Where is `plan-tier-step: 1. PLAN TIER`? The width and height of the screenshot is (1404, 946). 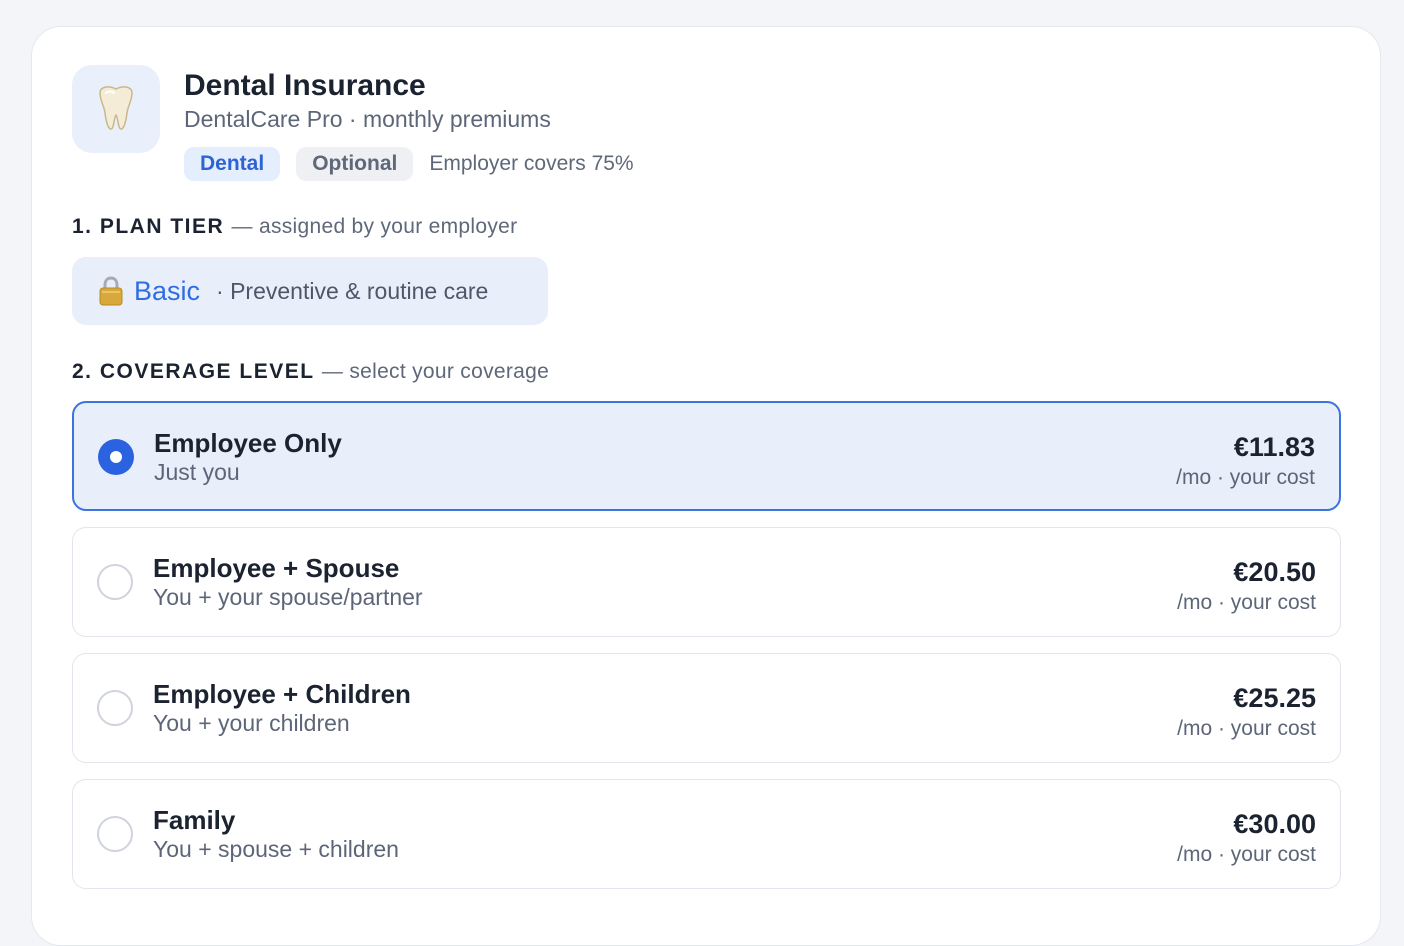
plan-tier-step: 1. PLAN TIER is located at coordinates (148, 226).